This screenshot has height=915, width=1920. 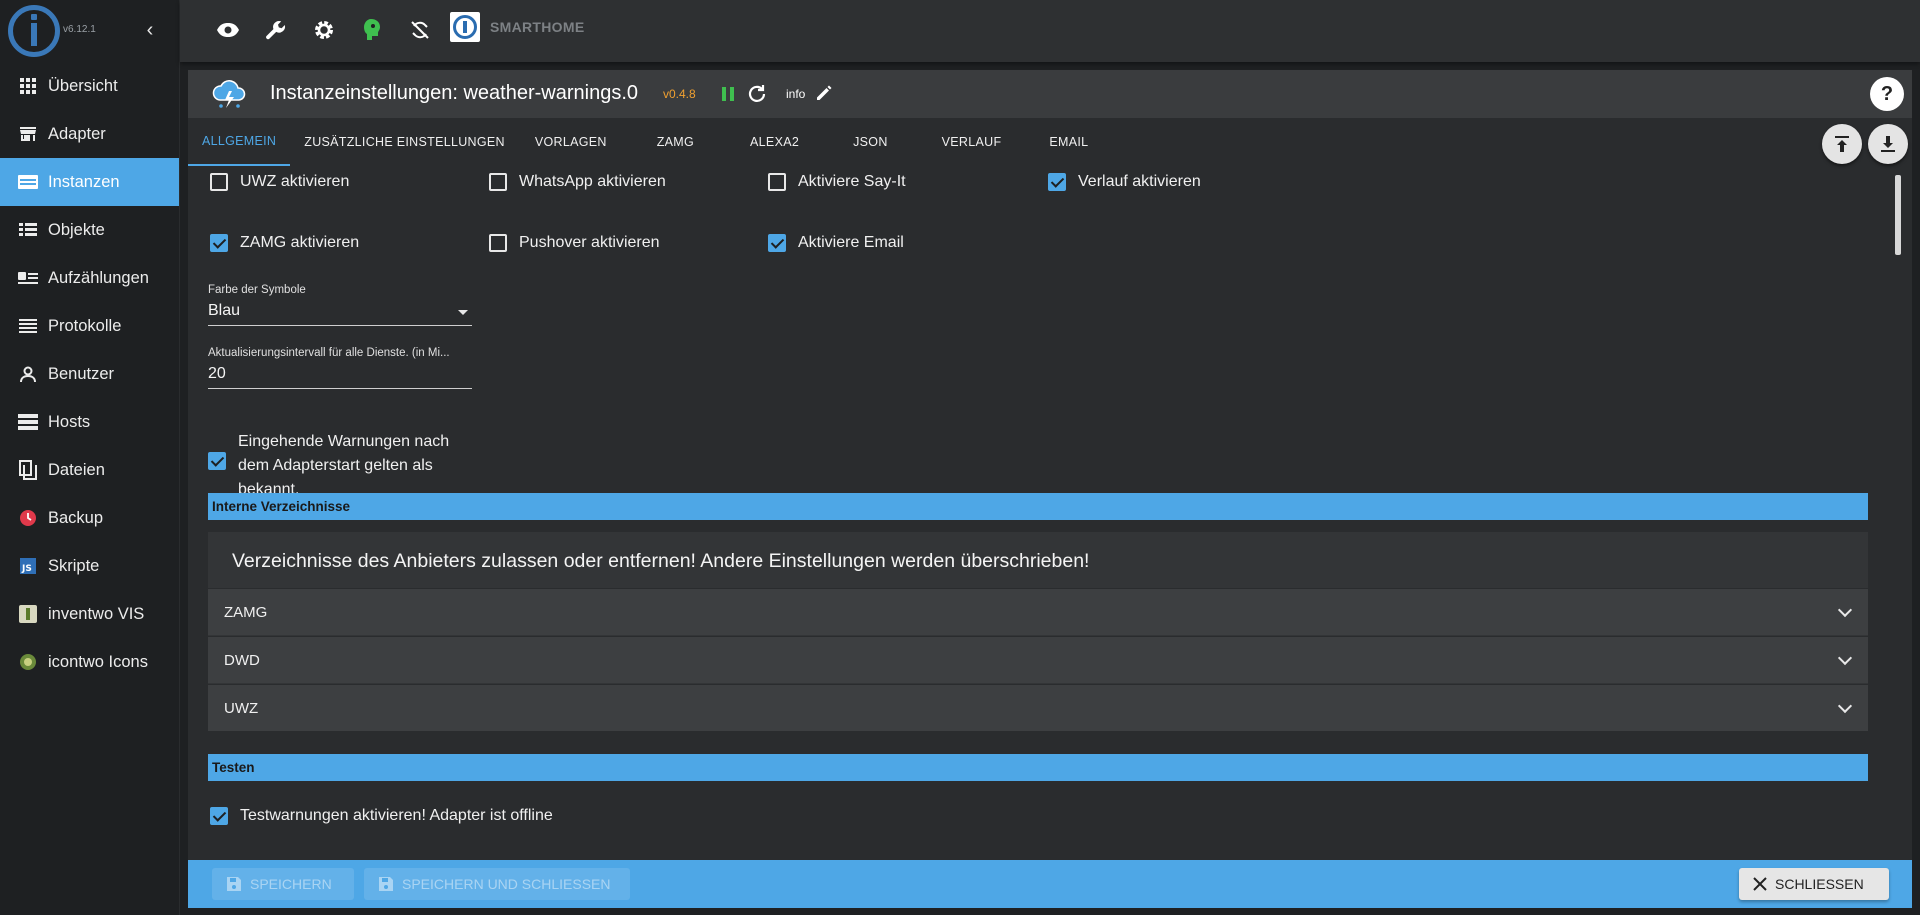 I want to click on sidebar-item-protokolle: Protokolle, so click(x=89, y=326).